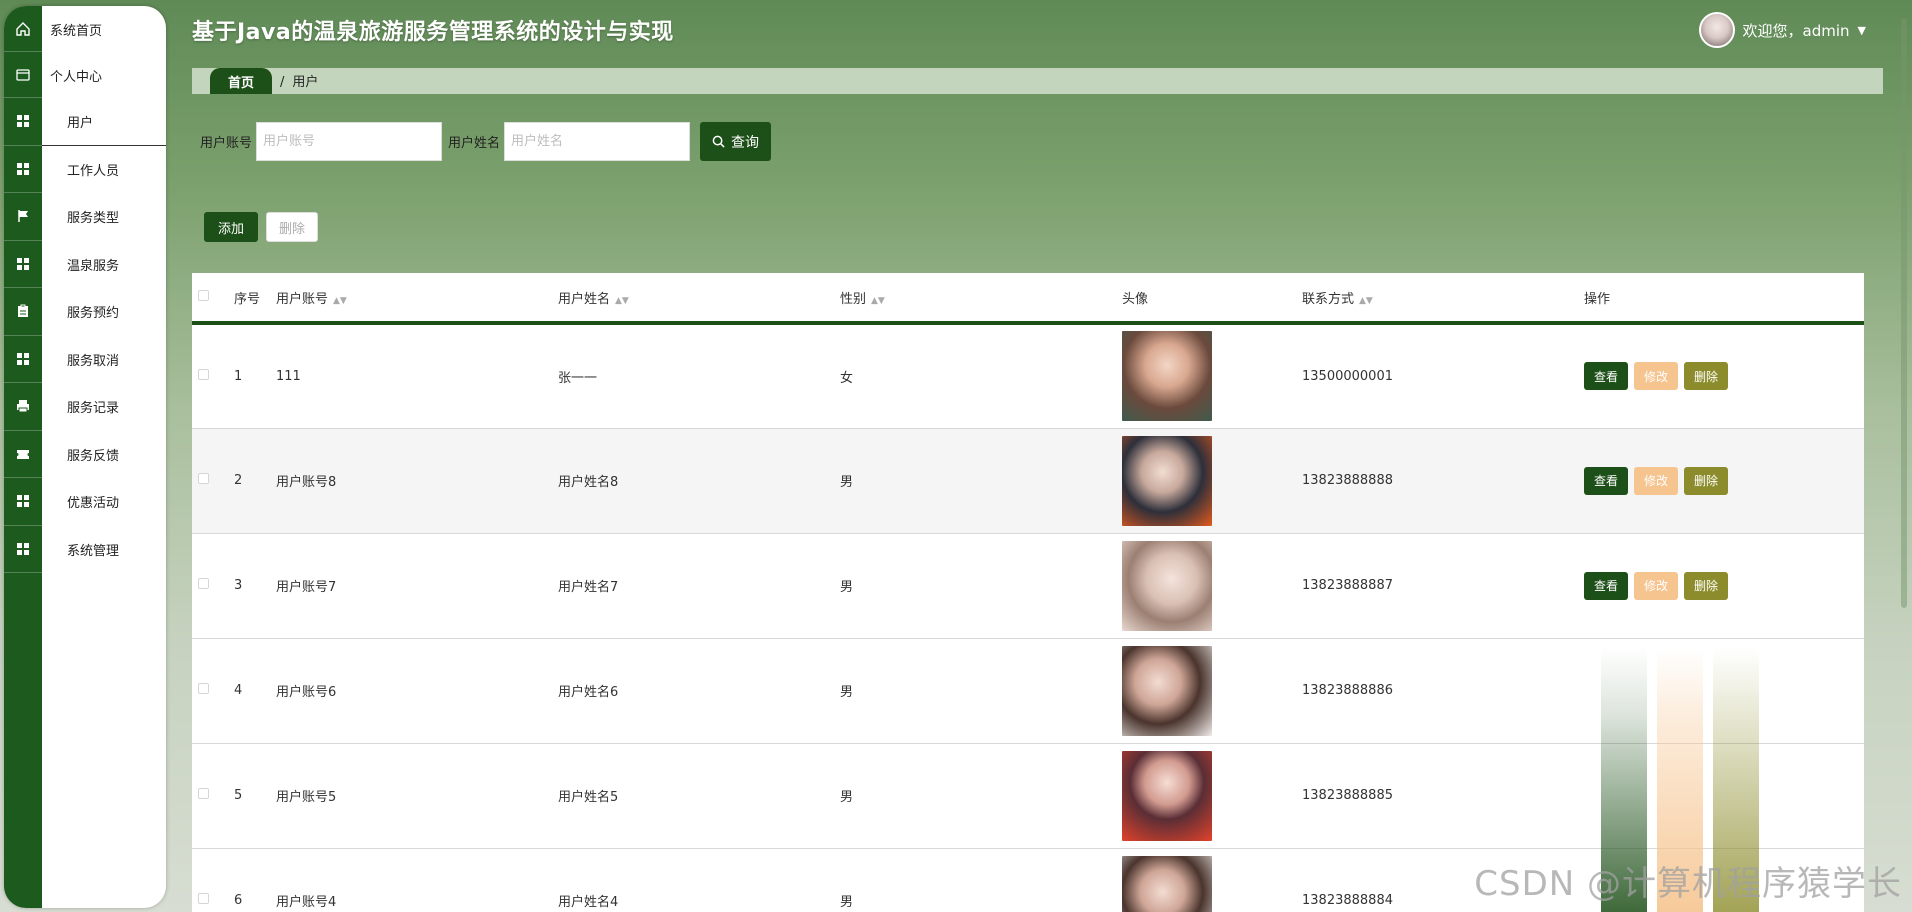 This screenshot has width=1912, height=912. I want to click on sidebar-item-label: 服务记录, so click(93, 409).